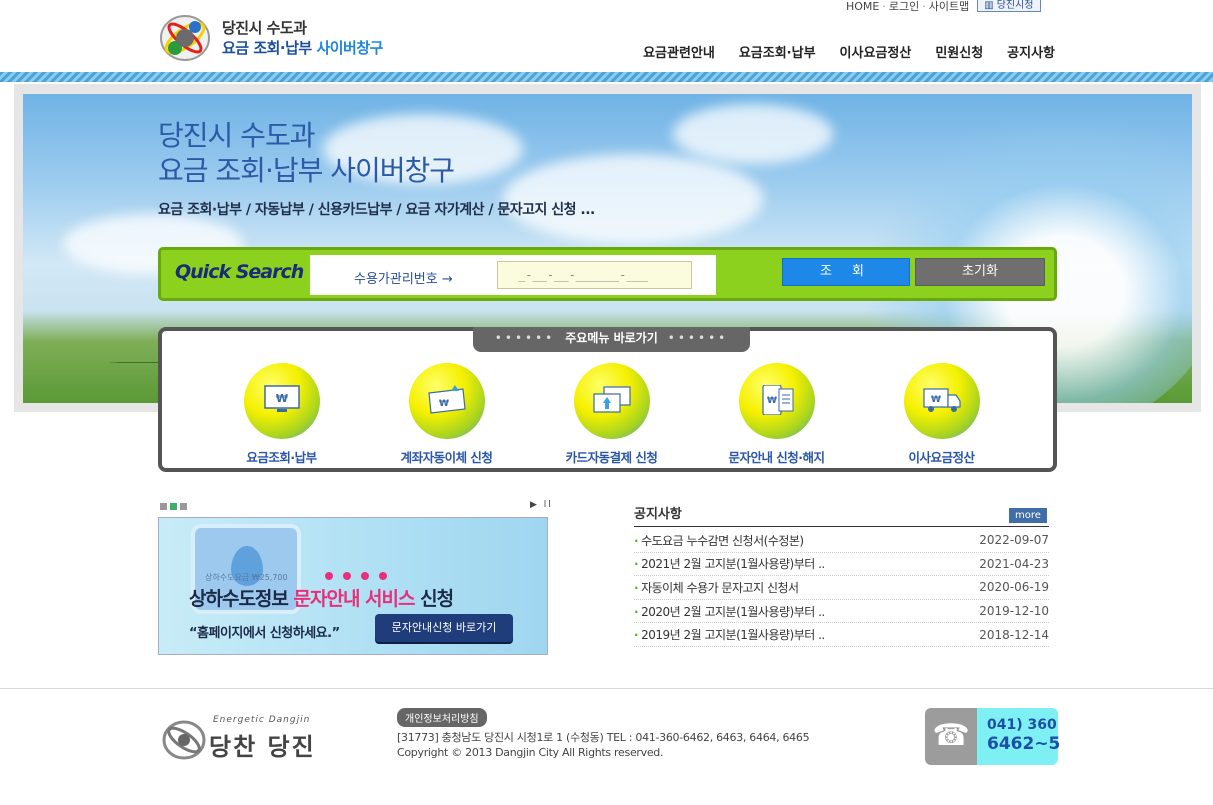 The height and width of the screenshot is (805, 1213). I want to click on notice-more-button: more, so click(1028, 515).